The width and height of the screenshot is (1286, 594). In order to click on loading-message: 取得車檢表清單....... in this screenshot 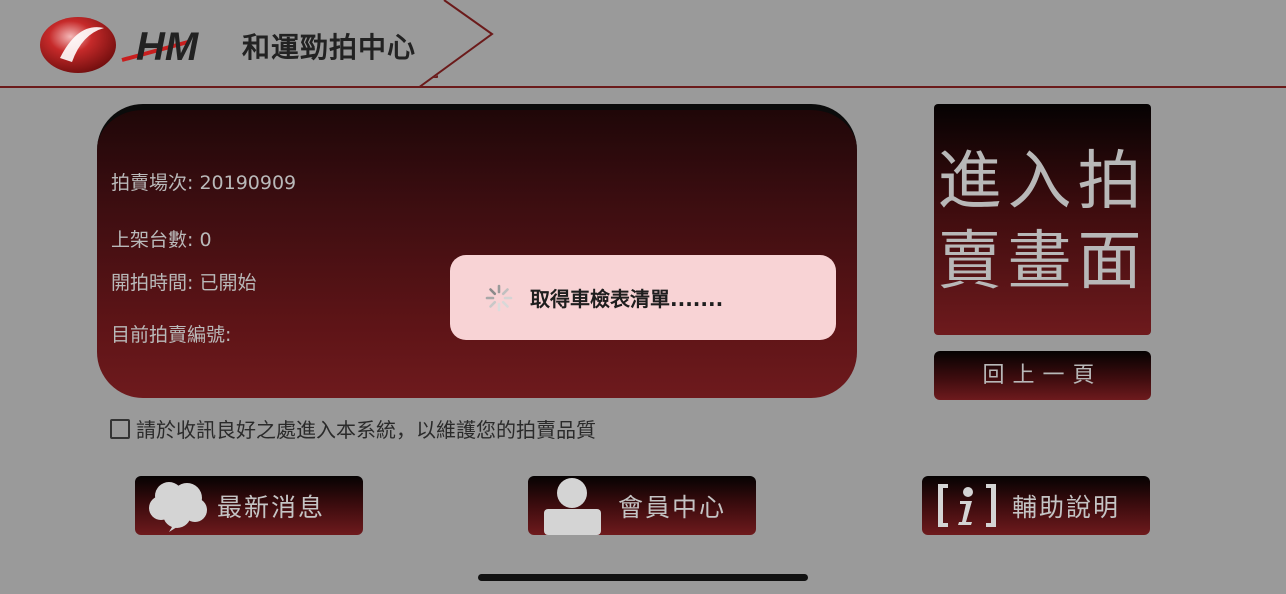, I will do `click(627, 299)`.